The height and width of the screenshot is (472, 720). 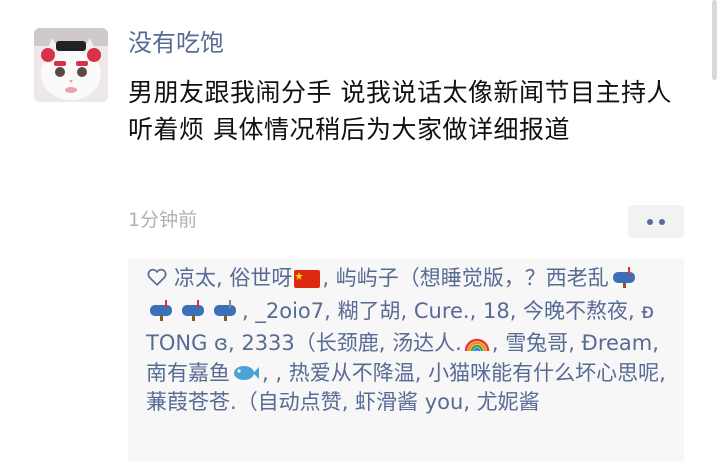 What do you see at coordinates (427, 343) in the screenshot?
I see `liker-name: 汤达人.` at bounding box center [427, 343].